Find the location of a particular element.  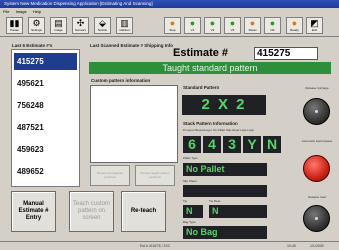

toolbar-button-v1: ● V1 is located at coordinates (192, 25).